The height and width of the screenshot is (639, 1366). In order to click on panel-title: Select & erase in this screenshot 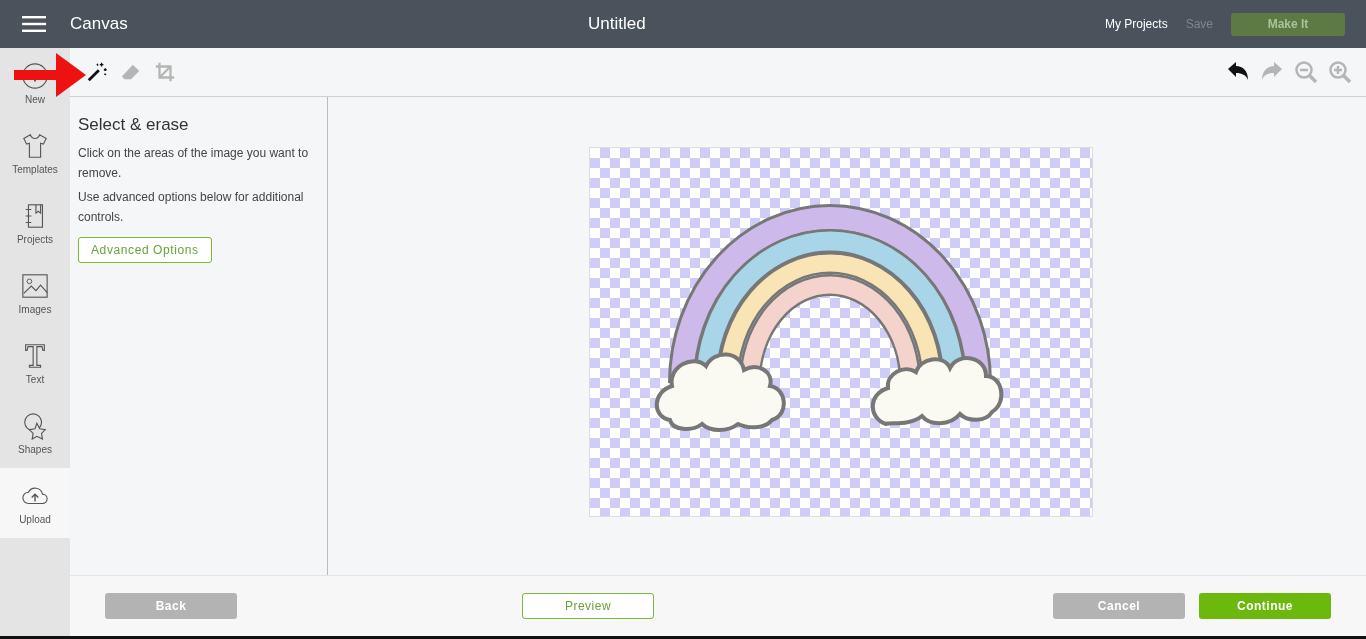, I will do `click(134, 125)`.